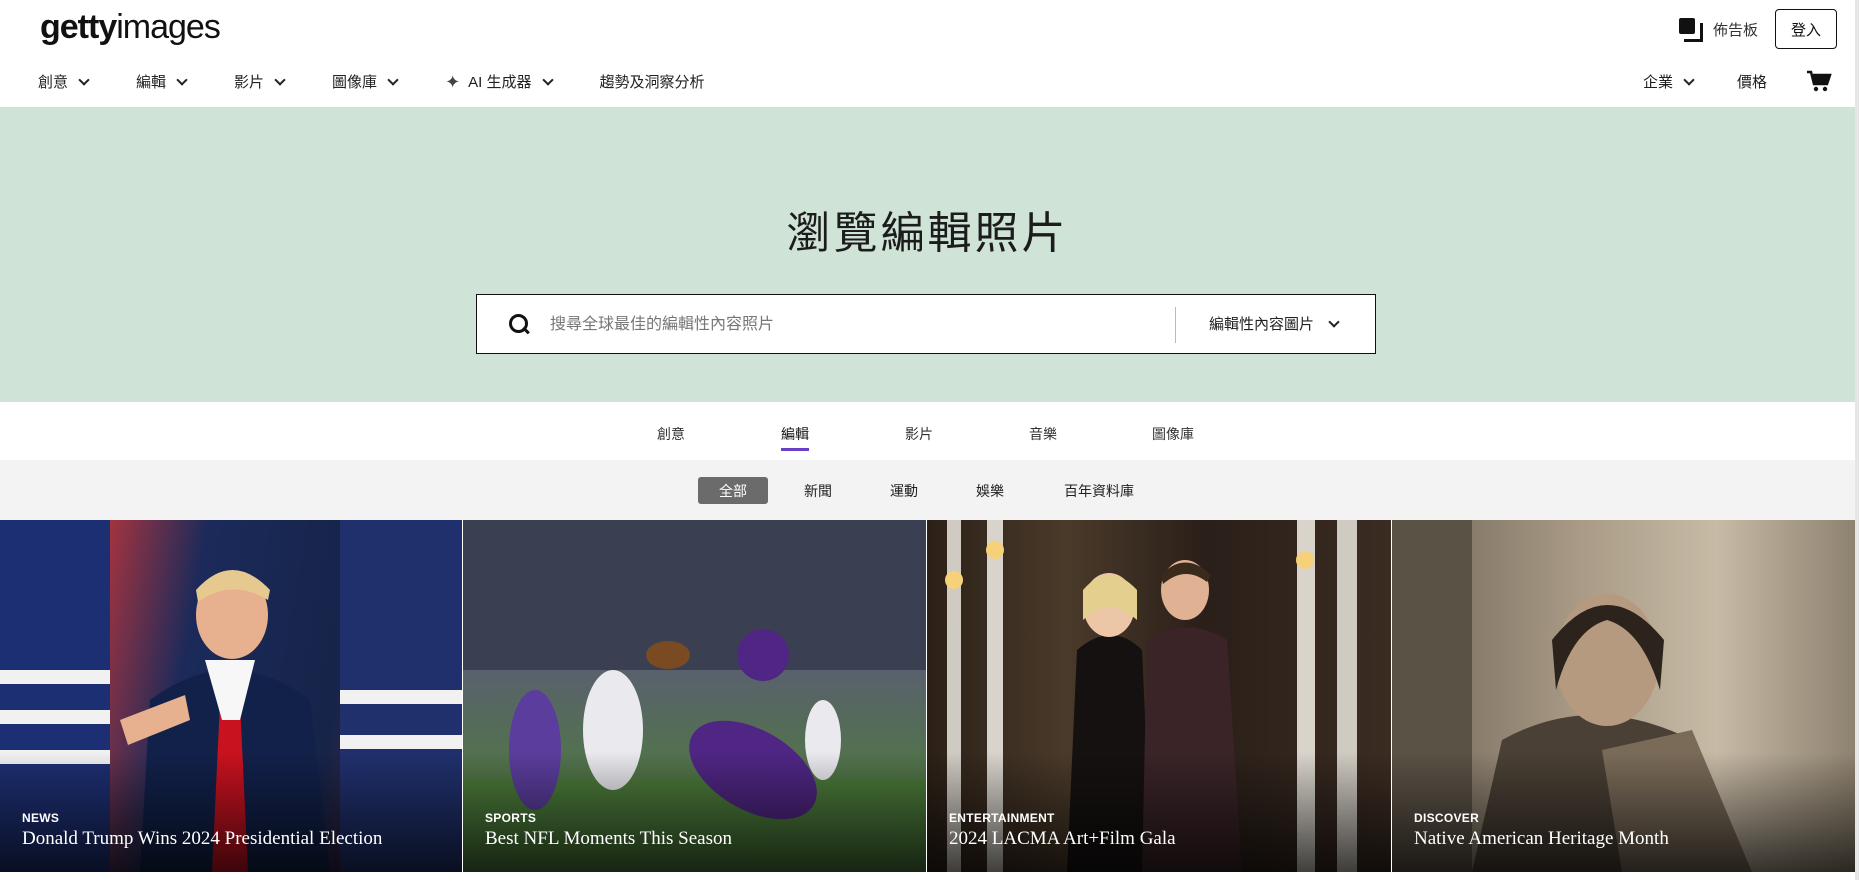 The height and width of the screenshot is (880, 1859). What do you see at coordinates (511, 818) in the screenshot?
I see `tile-category: SPORTS` at bounding box center [511, 818].